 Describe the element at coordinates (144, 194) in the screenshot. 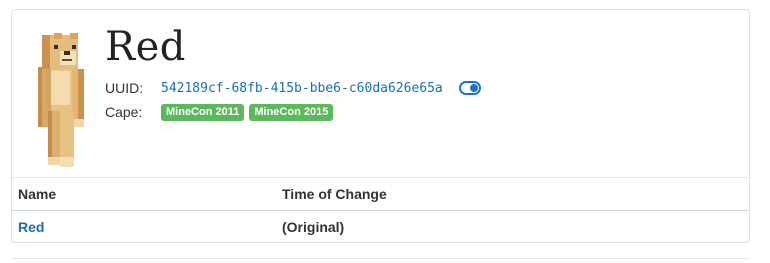

I see `column-header-name: Name` at that location.